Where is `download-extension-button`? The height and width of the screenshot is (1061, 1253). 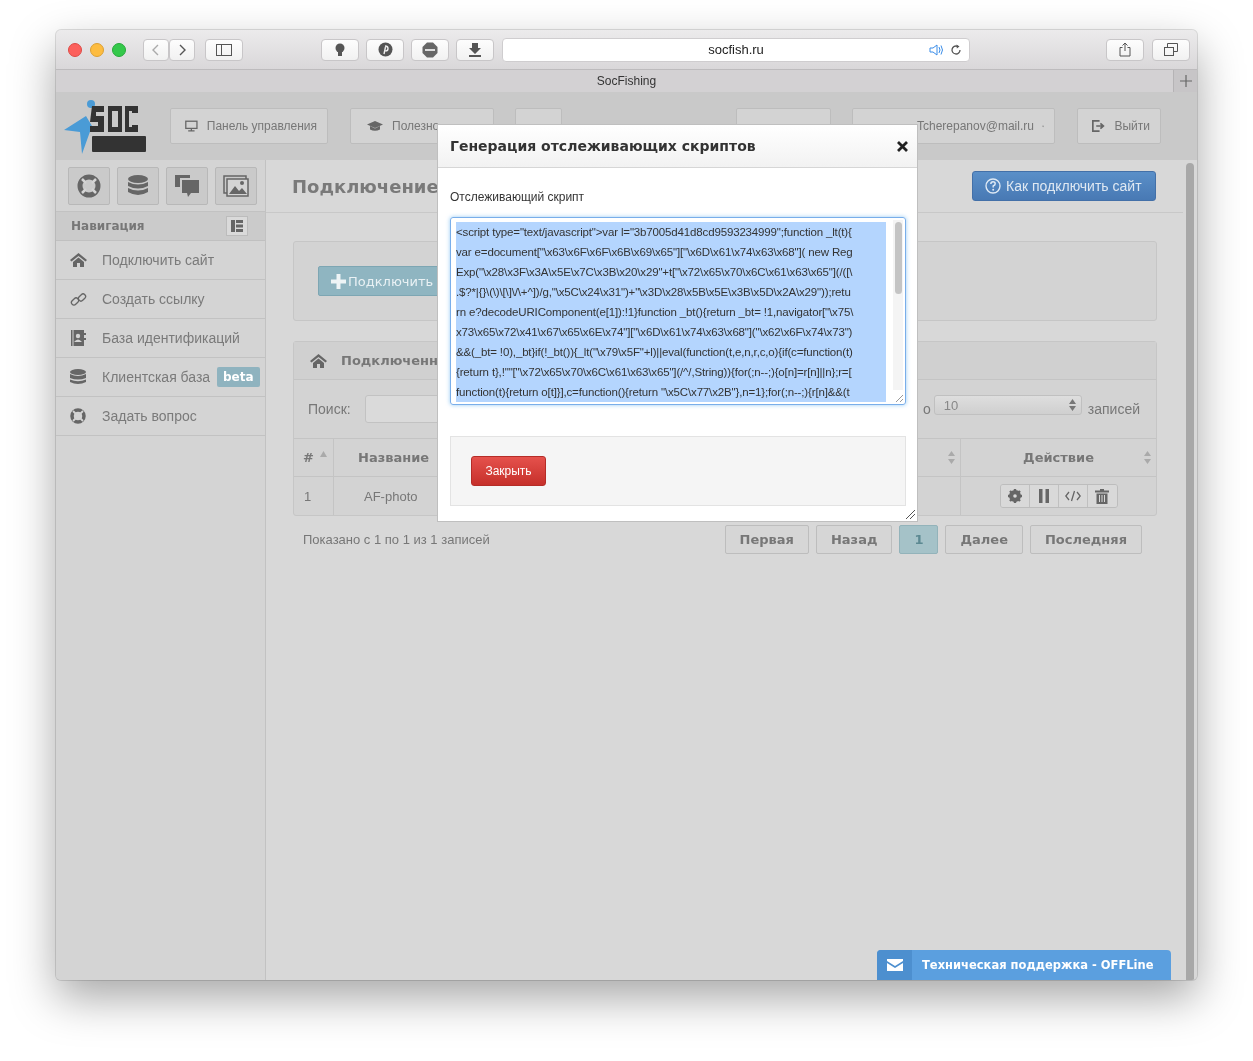
download-extension-button is located at coordinates (475, 49).